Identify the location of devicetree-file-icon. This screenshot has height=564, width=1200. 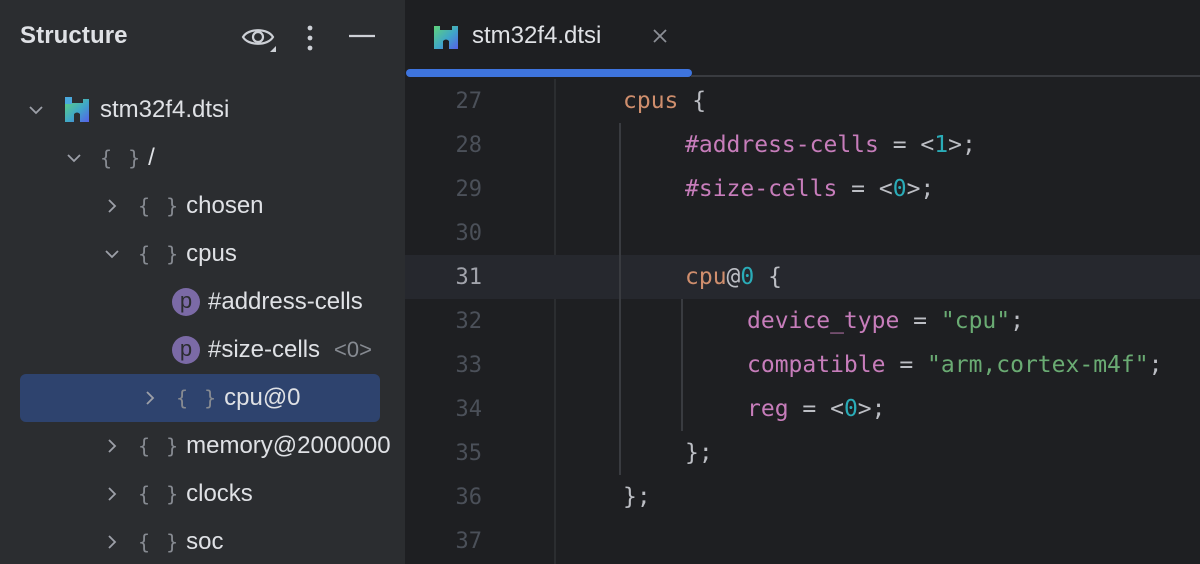
(77, 109).